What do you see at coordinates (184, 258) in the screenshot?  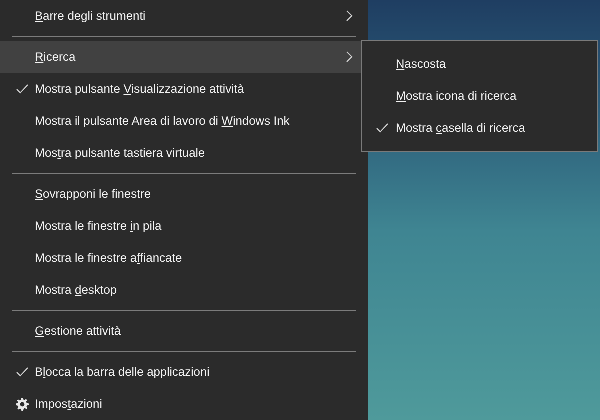 I see `menu-item: Mostra le finestre affiancate` at bounding box center [184, 258].